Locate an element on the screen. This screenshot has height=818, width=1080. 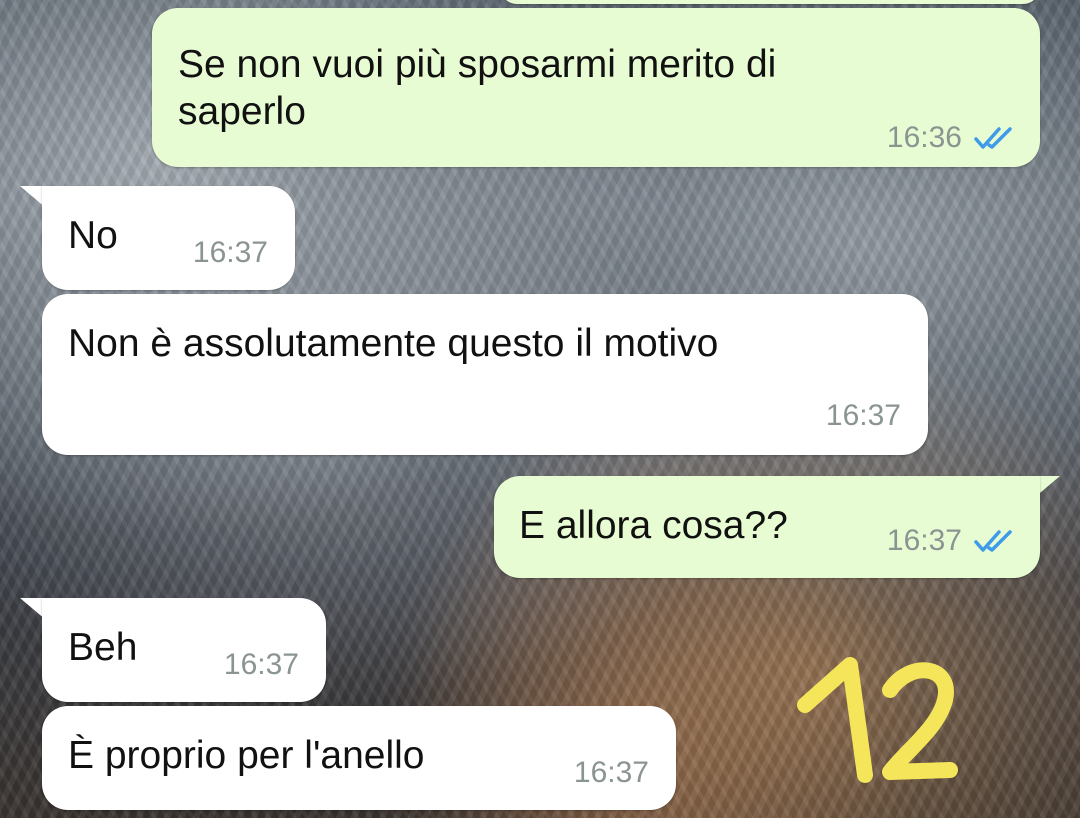
handwritten-number-overlay: 12 is located at coordinates (880, 722).